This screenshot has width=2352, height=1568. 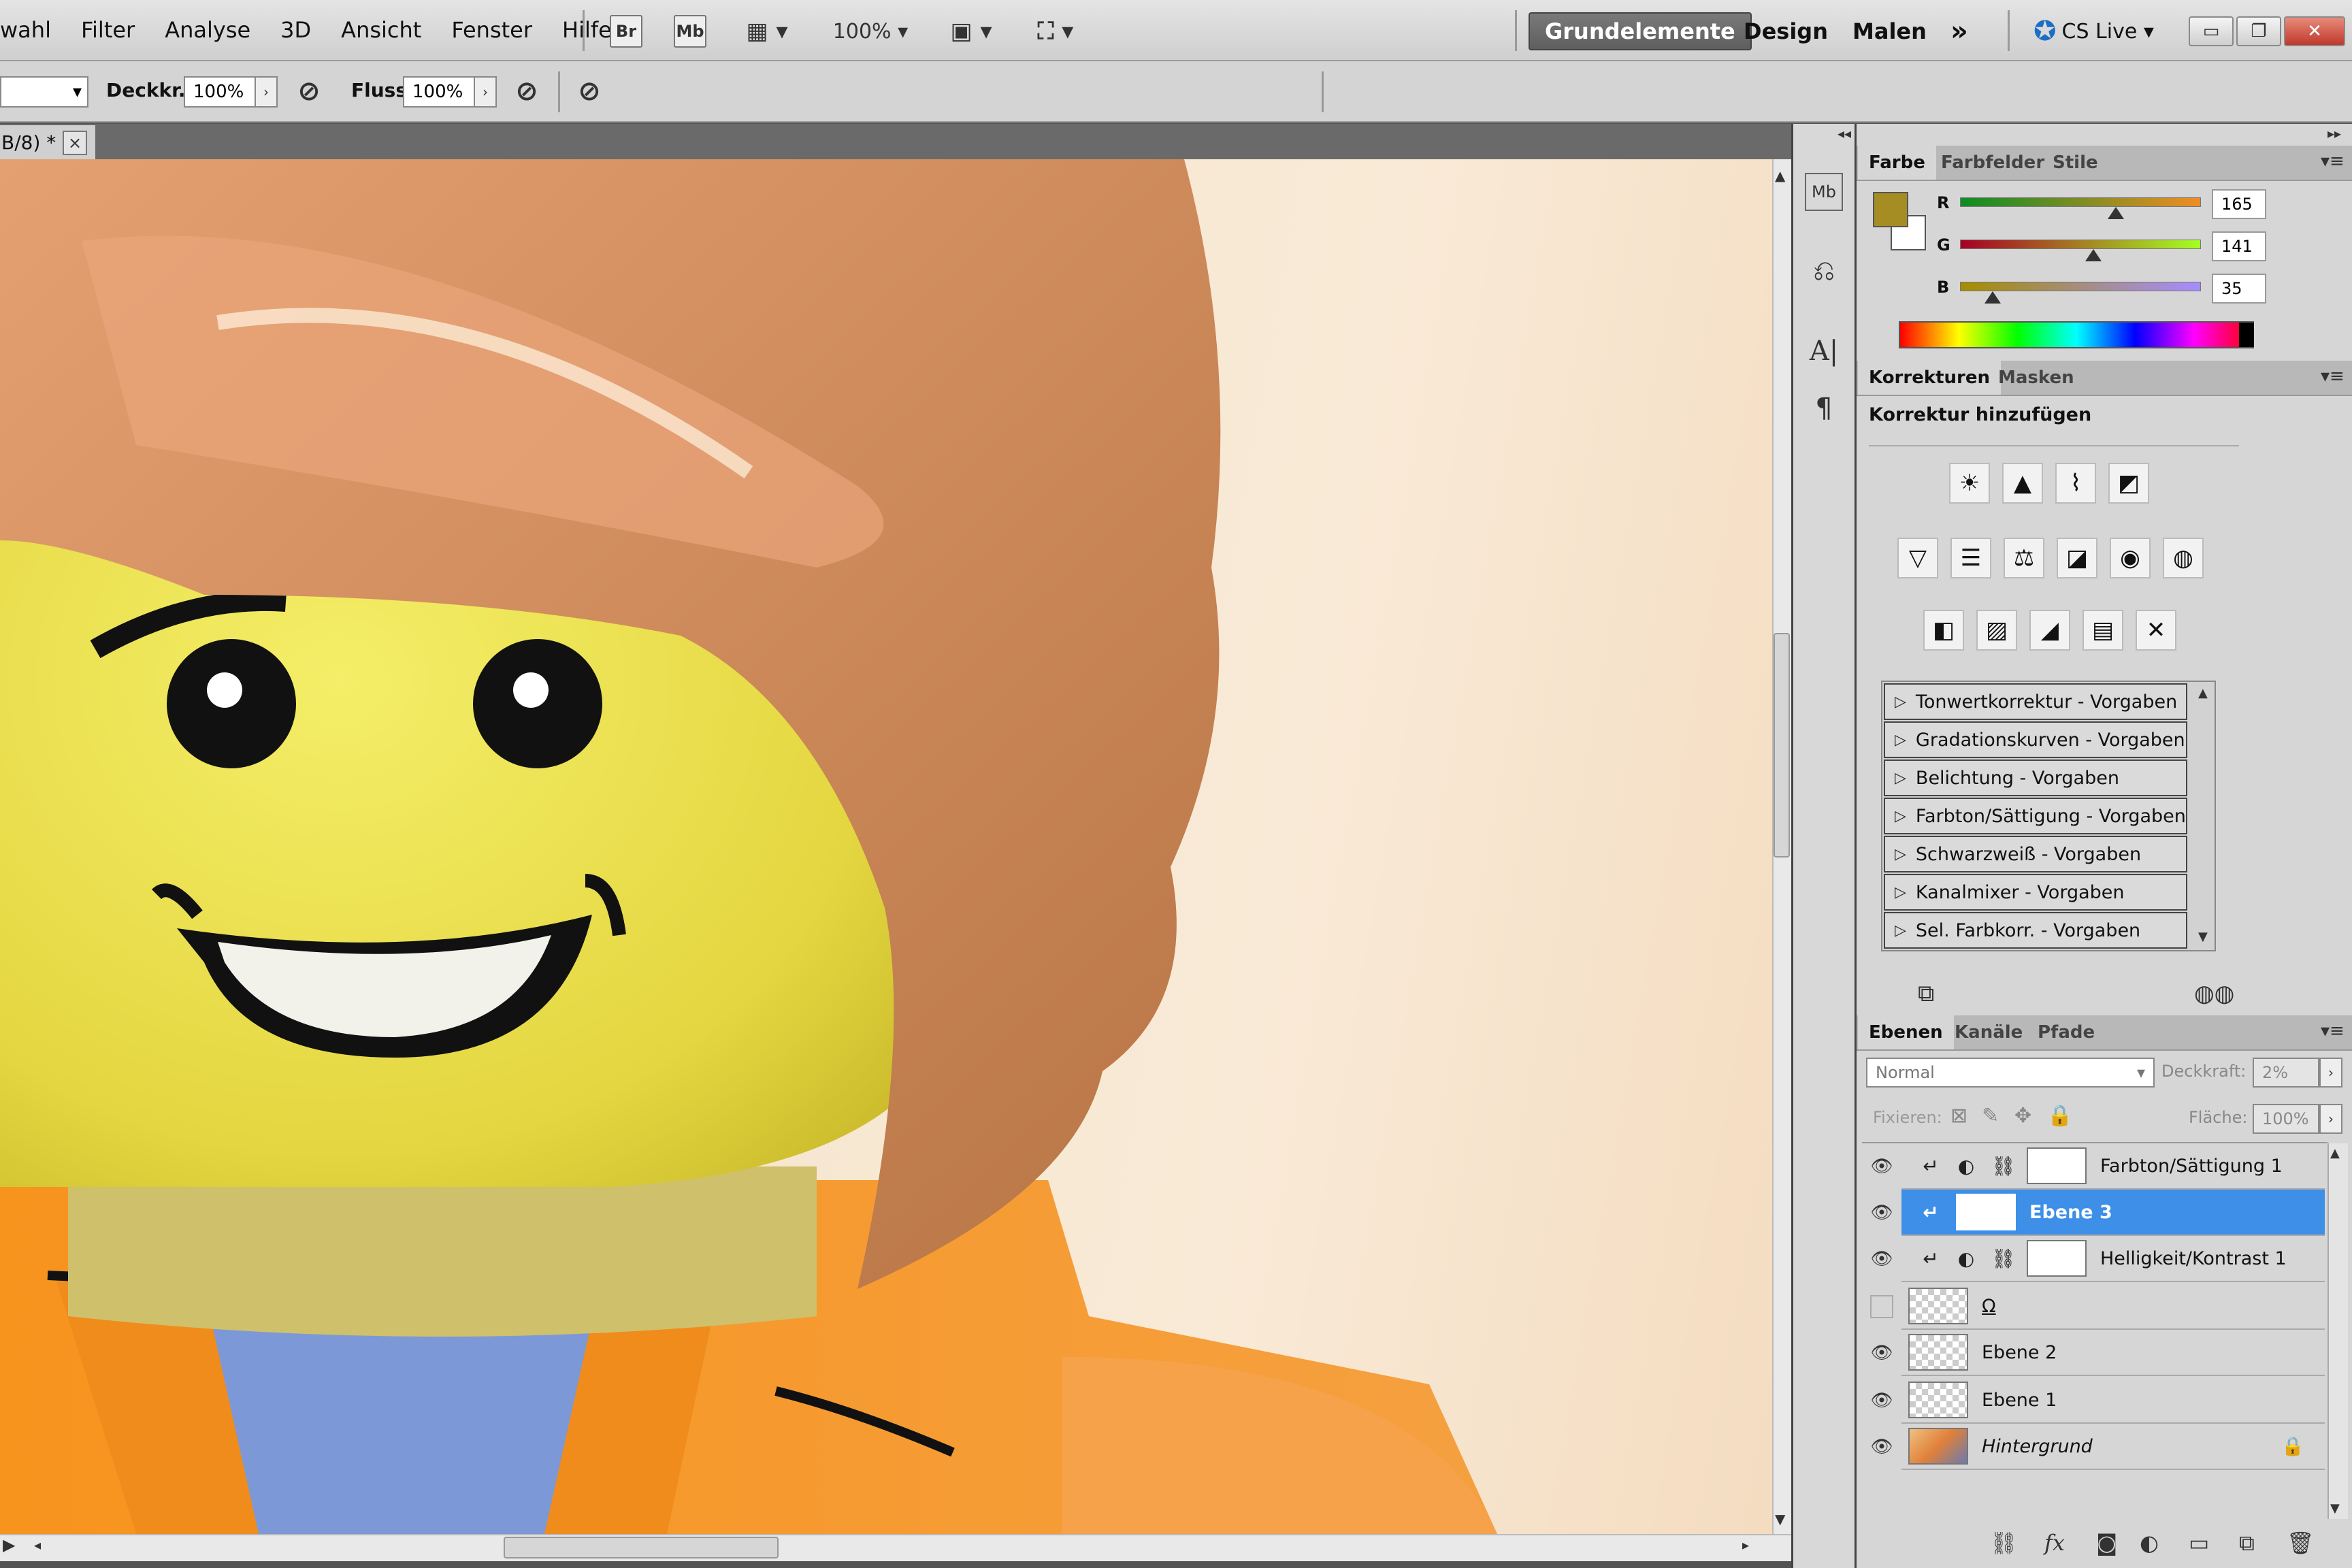 What do you see at coordinates (1824, 351) in the screenshot?
I see `character-icon: A|` at bounding box center [1824, 351].